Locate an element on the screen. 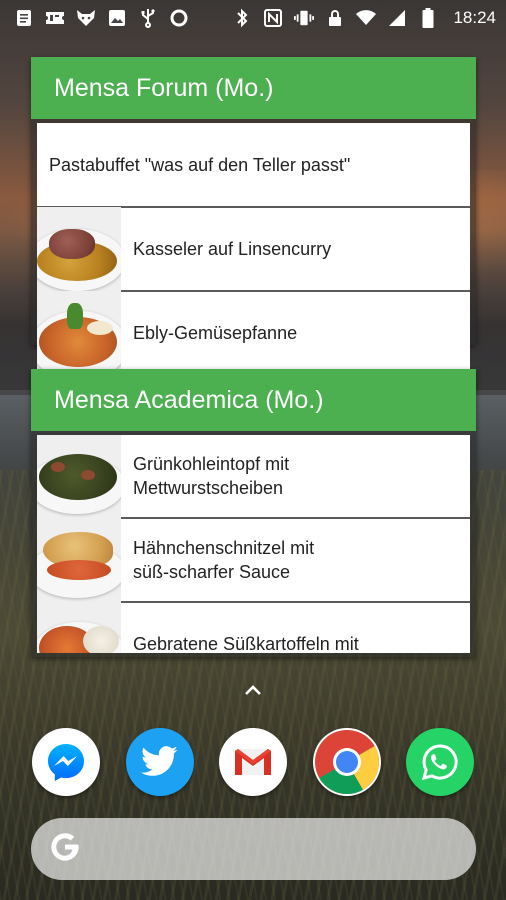 This screenshot has height=900, width=506. menu-item-label-line1: Grünkohleintopf mit is located at coordinates (211, 464).